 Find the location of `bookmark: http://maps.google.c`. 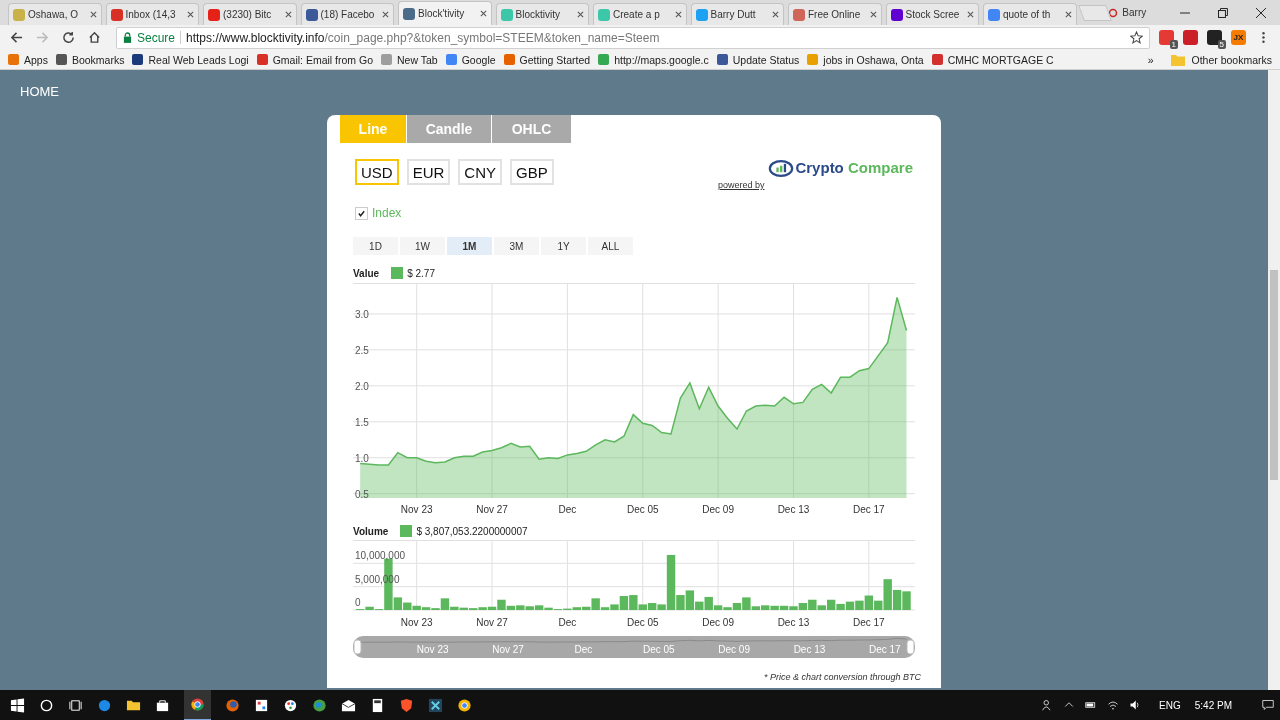

bookmark: http://maps.google.c is located at coordinates (653, 59).